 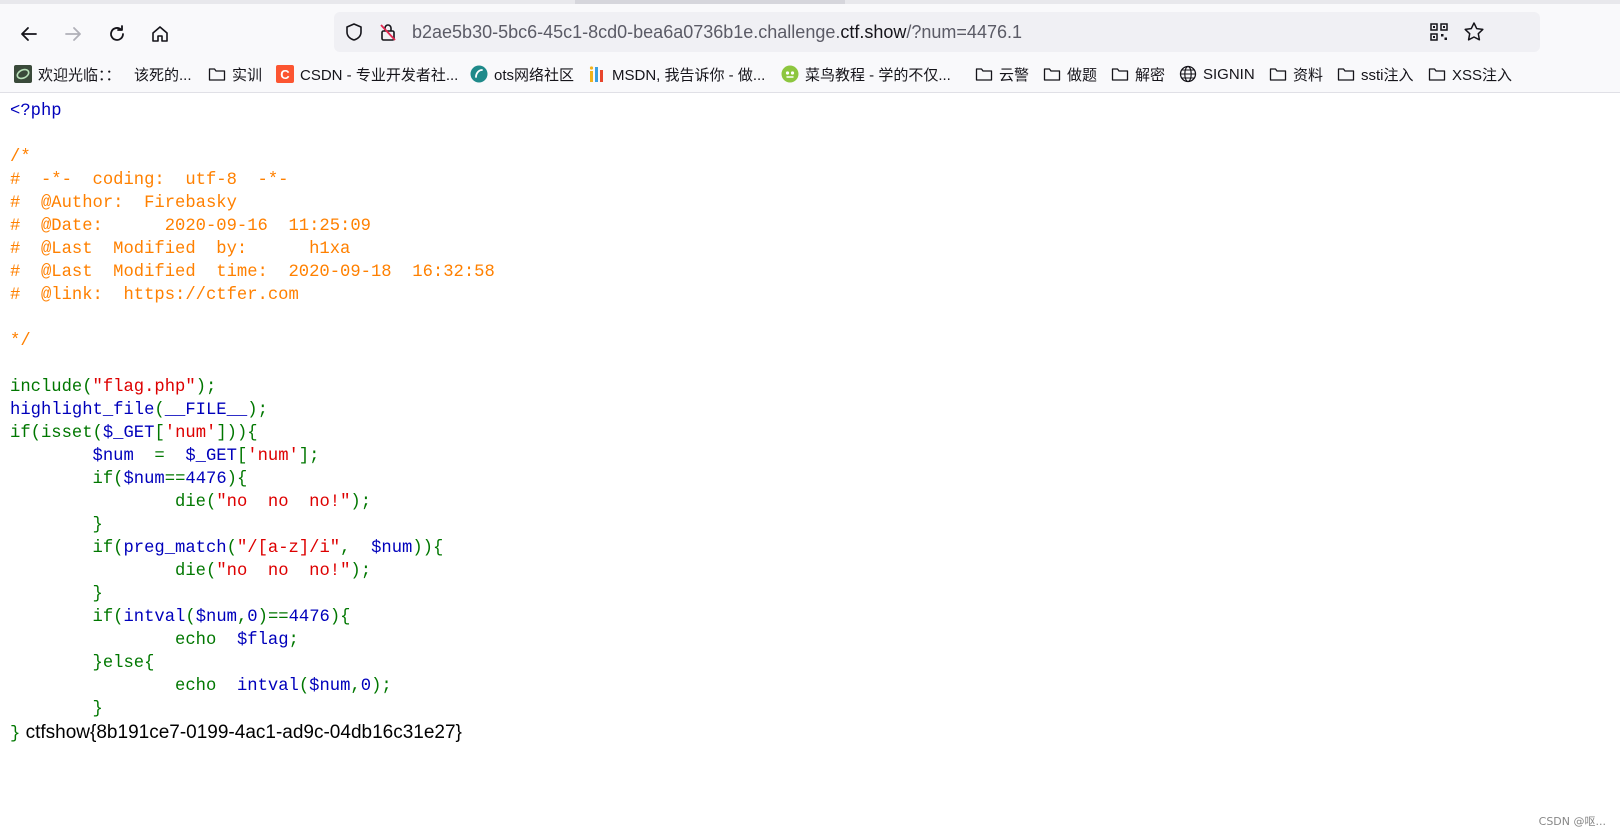 What do you see at coordinates (23, 74) in the screenshot?
I see `swirl-icon` at bounding box center [23, 74].